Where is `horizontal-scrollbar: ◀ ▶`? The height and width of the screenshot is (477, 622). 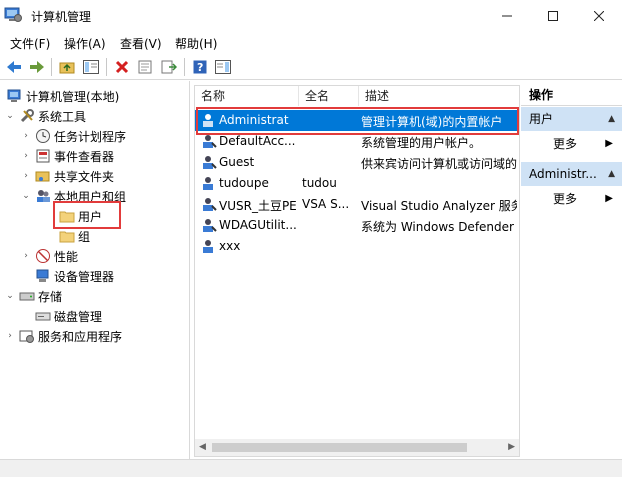 horizontal-scrollbar: ◀ ▶ is located at coordinates (357, 447).